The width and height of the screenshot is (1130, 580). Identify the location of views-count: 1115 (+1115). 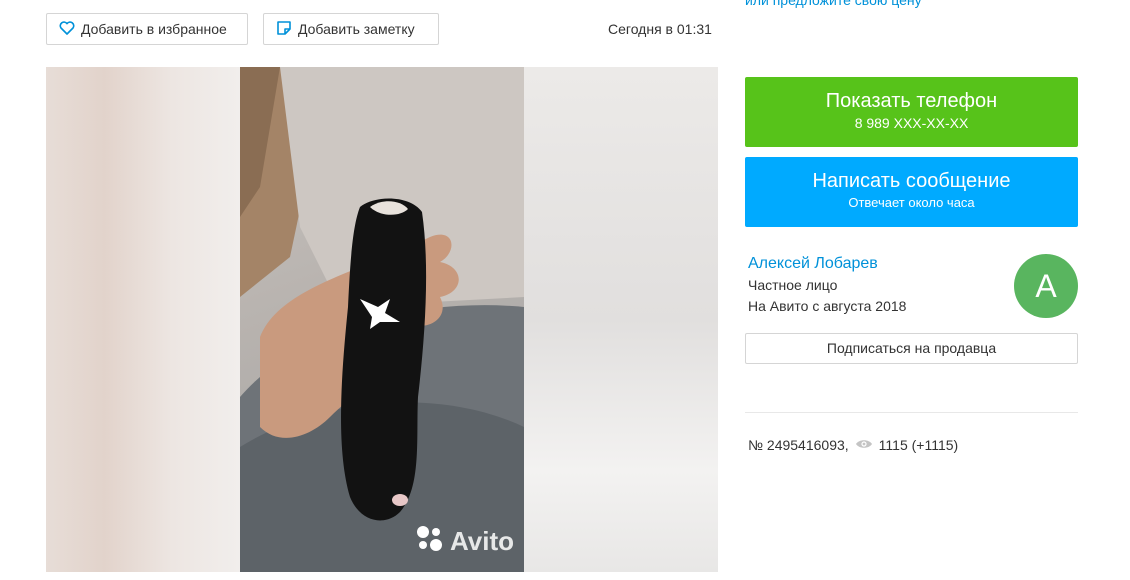
(918, 445).